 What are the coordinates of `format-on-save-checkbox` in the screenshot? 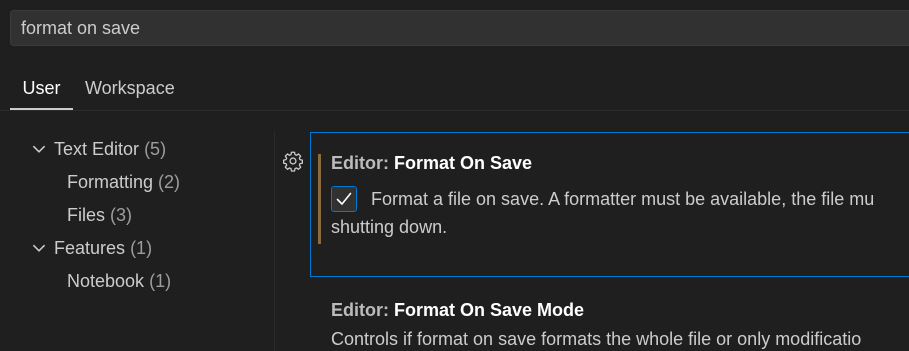 It's located at (344, 199).